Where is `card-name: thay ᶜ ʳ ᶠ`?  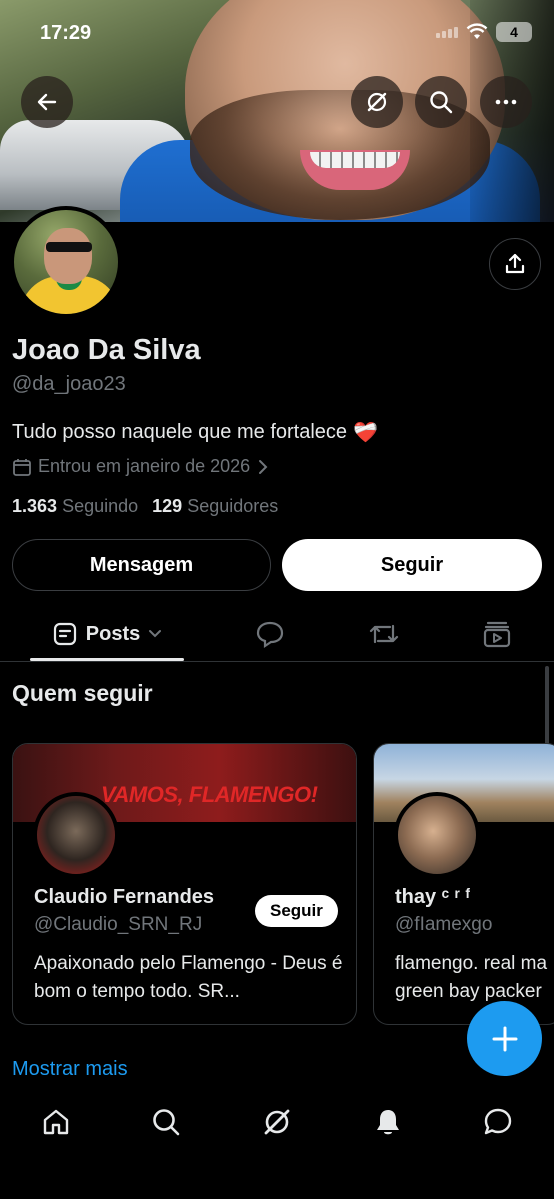
card-name: thay ᶜ ʳ ᶠ is located at coordinates (433, 897).